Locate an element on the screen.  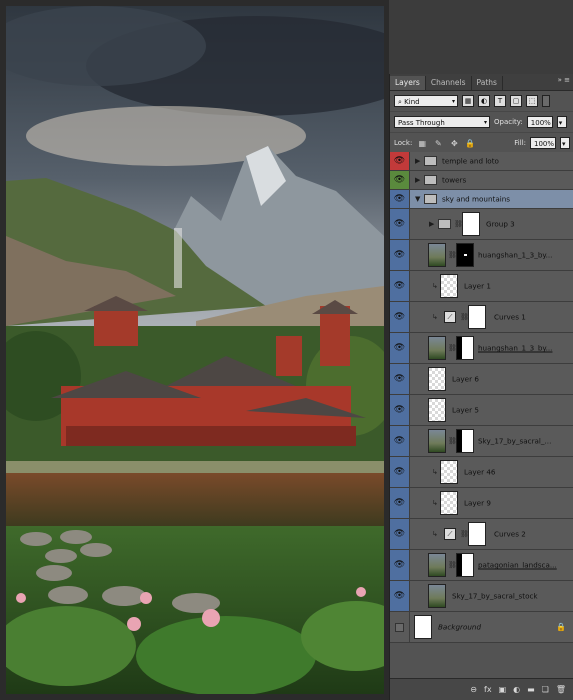
layer-row: 👁 ▶ temple and loto is located at coordinates (481, 161).